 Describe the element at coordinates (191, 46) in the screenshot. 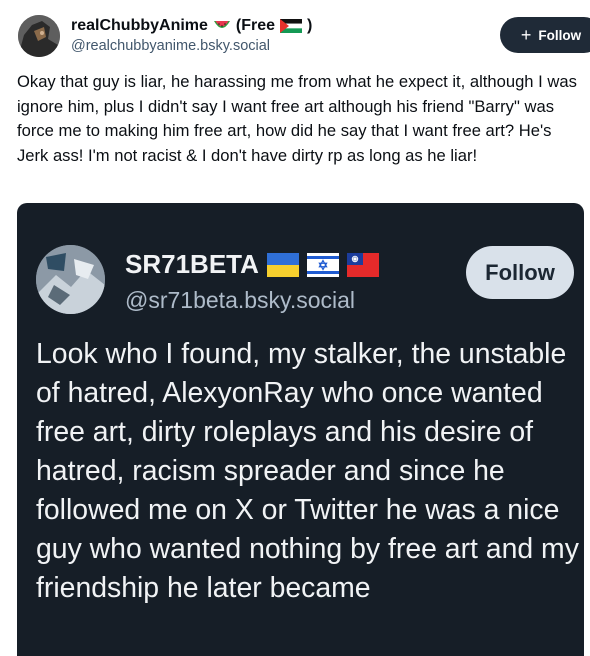

I see `author-handle: @realchubbyanime.bsky.social` at that location.